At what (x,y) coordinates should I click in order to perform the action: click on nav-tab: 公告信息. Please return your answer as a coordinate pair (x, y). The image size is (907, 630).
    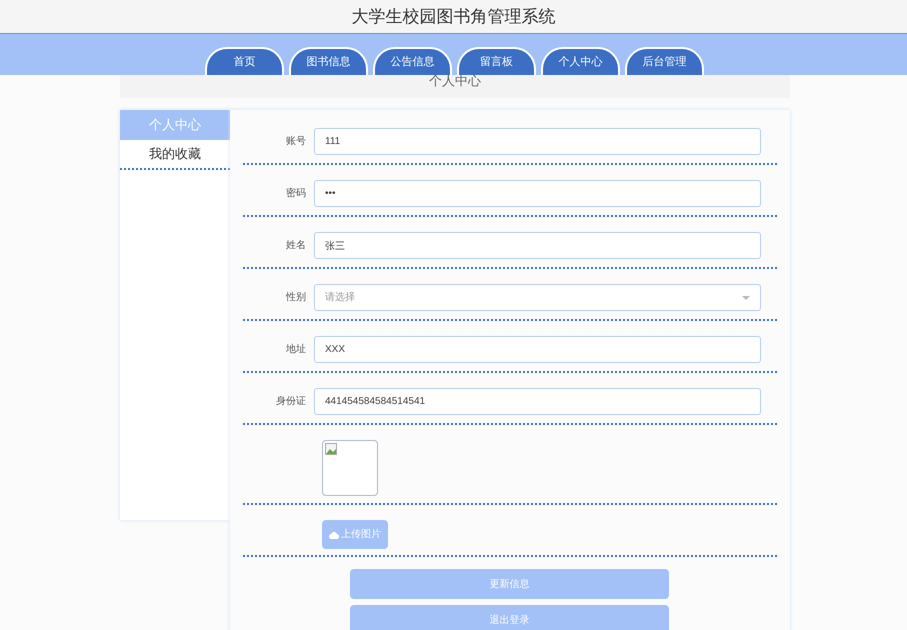
    Looking at the image, I should click on (412, 61).